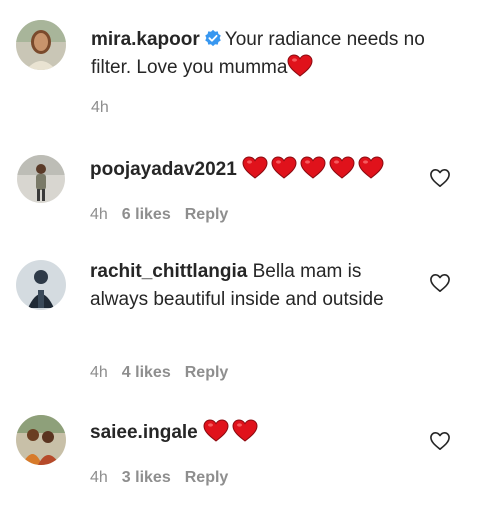 The image size is (480, 511). Describe the element at coordinates (168, 271) in the screenshot. I see `comment-username: rachit_chittlangia` at that location.